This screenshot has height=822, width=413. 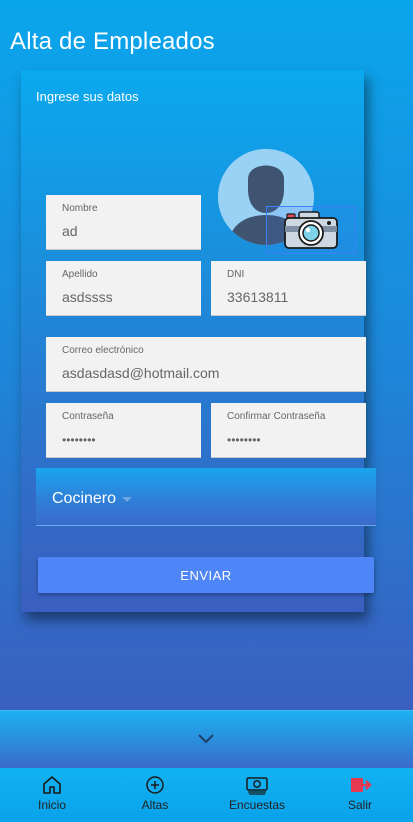 What do you see at coordinates (288, 430) in the screenshot?
I see `confirm-password-field: Confirmar Contraseña ••••••••` at bounding box center [288, 430].